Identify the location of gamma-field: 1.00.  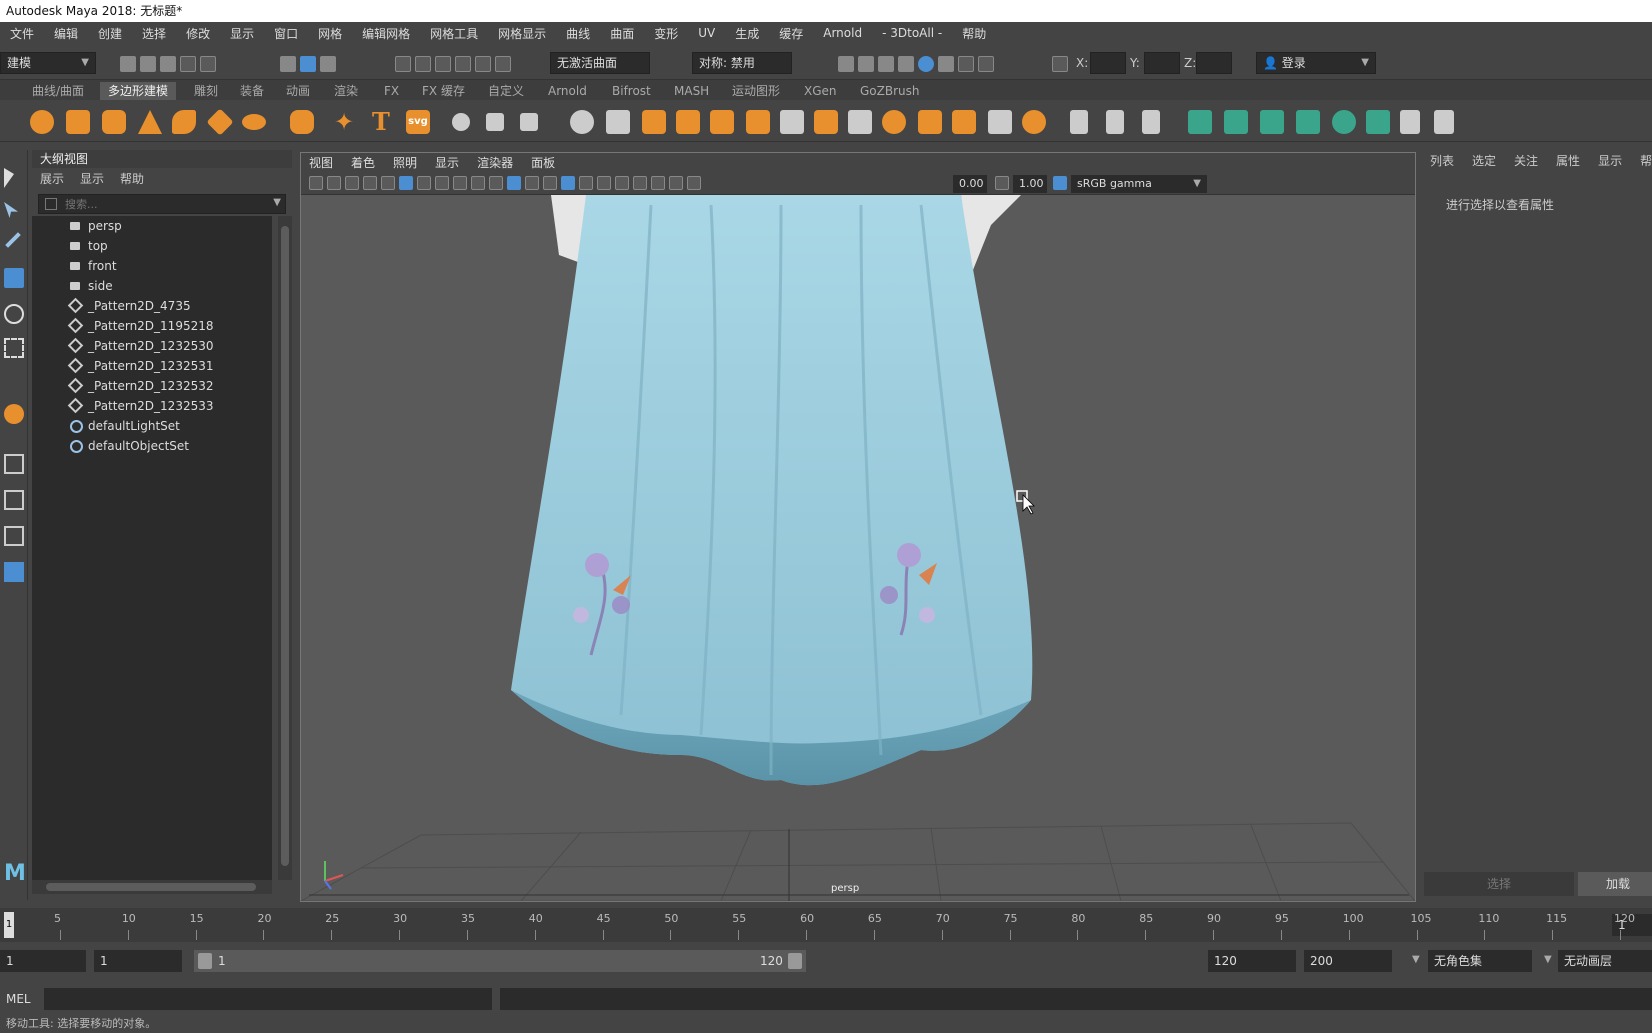
(1030, 184).